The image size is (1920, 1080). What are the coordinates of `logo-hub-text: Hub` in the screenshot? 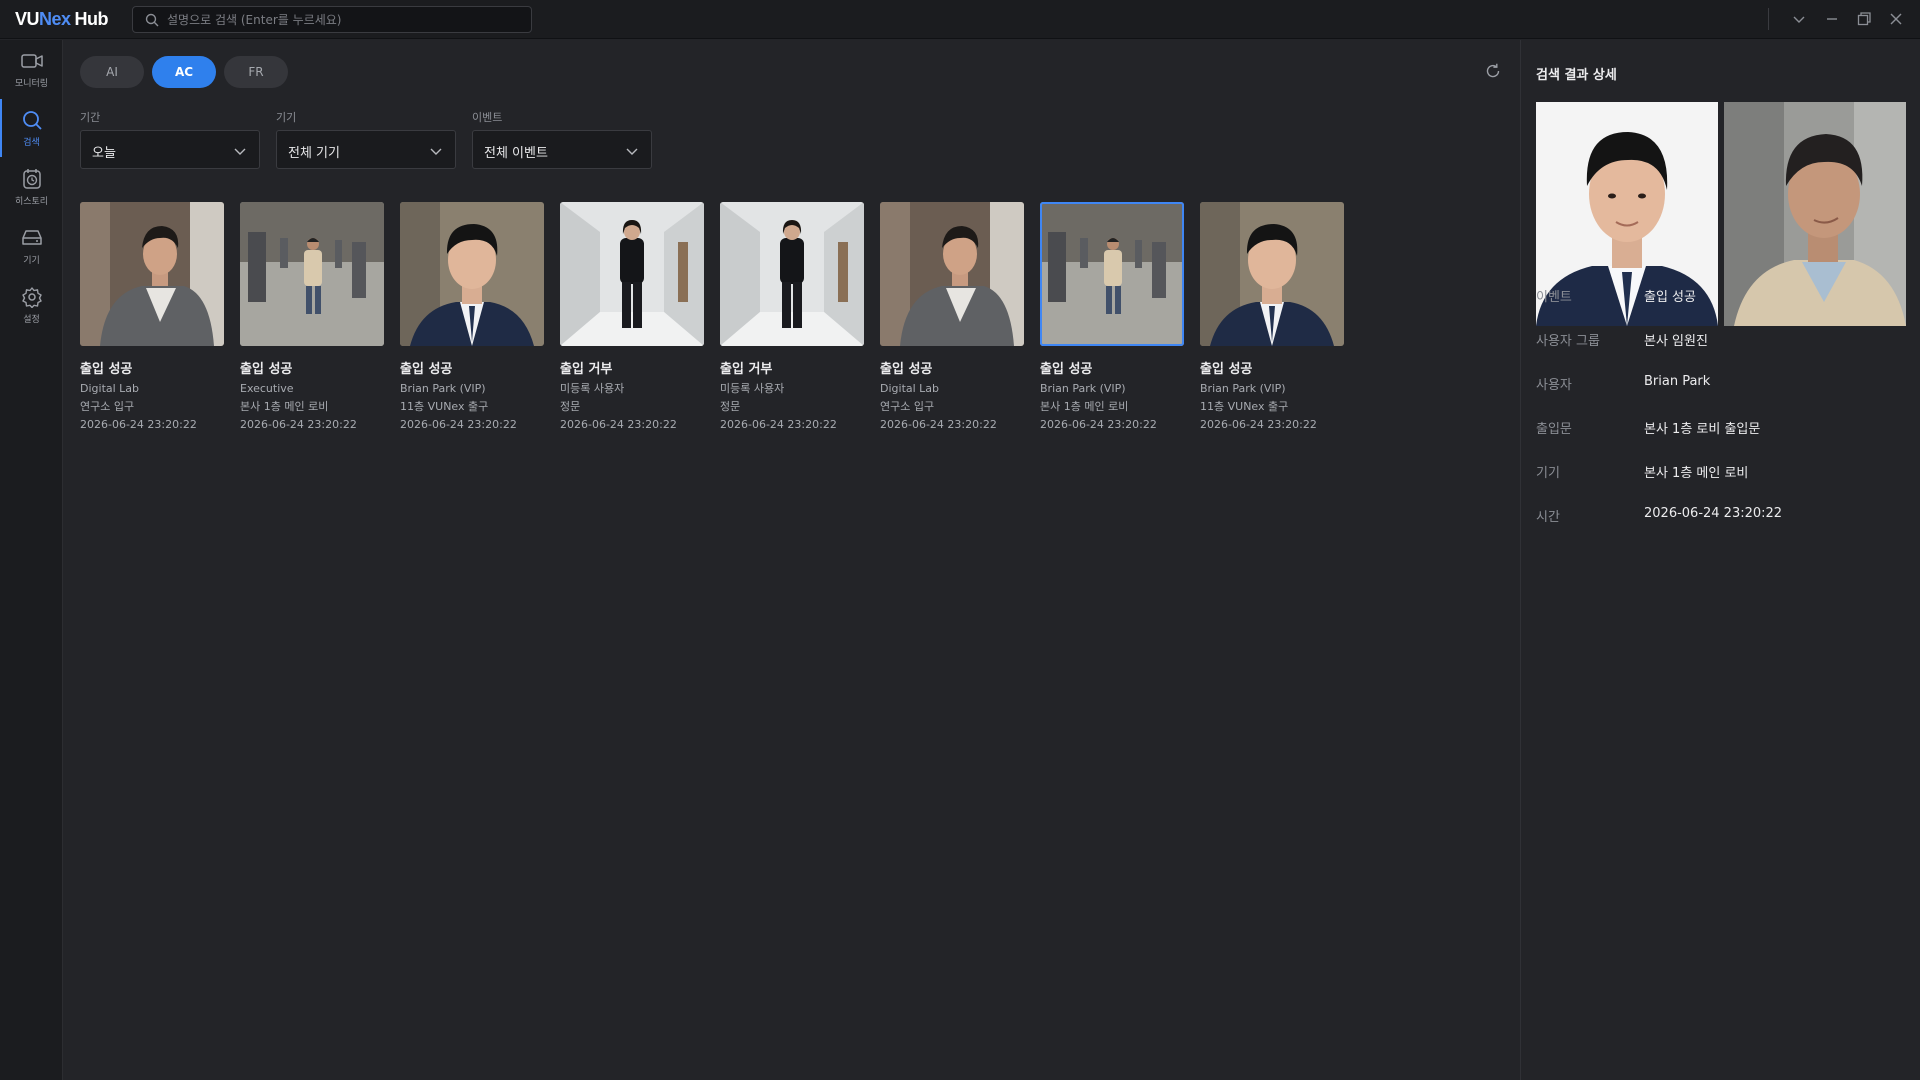 It's located at (91, 19).